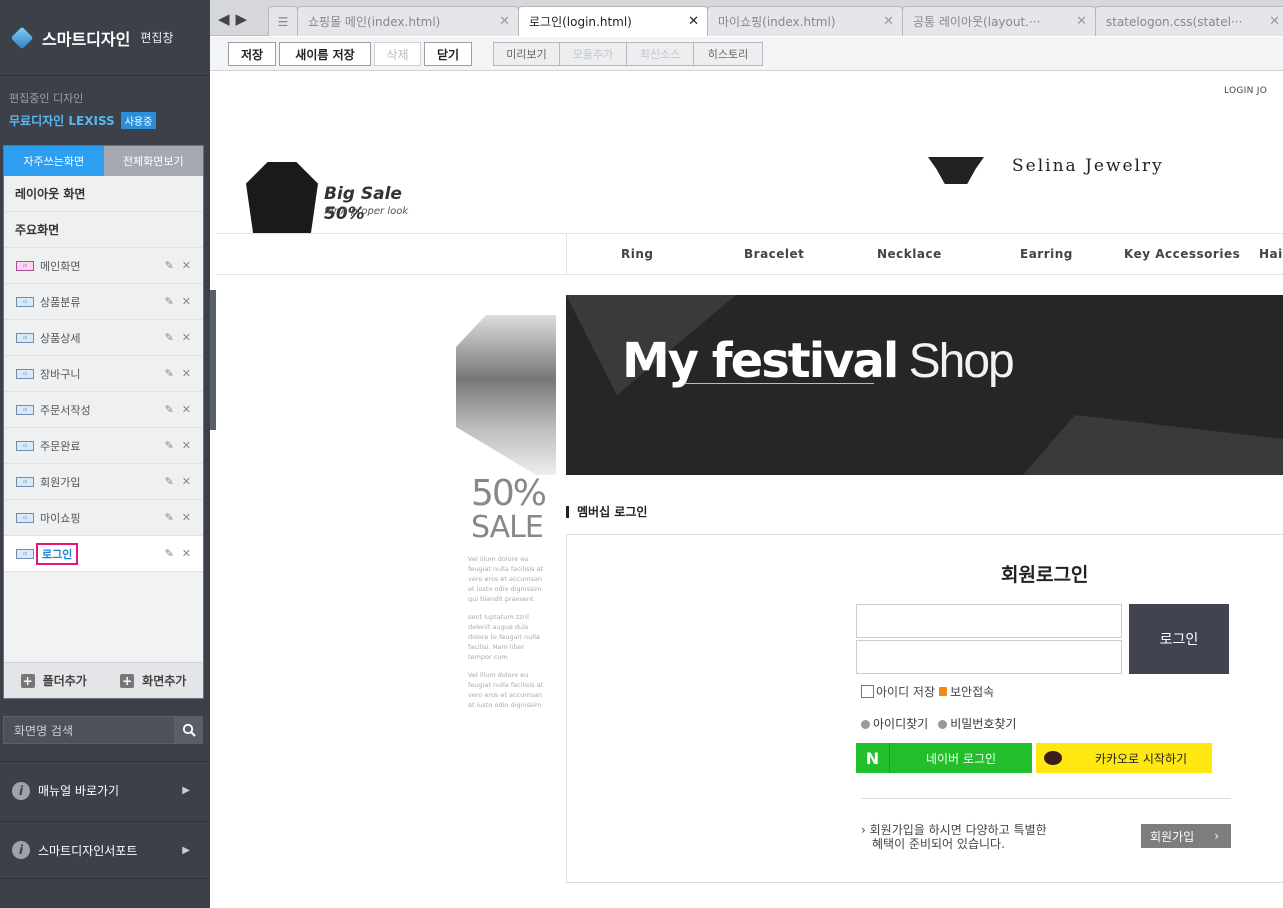  I want to click on page-item-main: ▭ 메인화면 ✎ ✕, so click(103, 266).